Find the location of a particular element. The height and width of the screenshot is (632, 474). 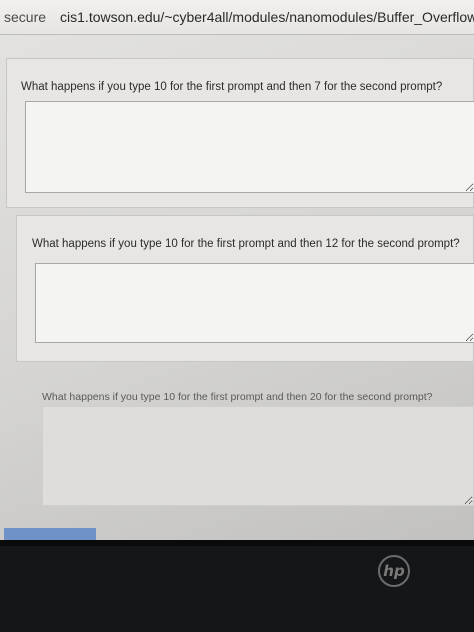

answer-2-textarea is located at coordinates (254, 303).